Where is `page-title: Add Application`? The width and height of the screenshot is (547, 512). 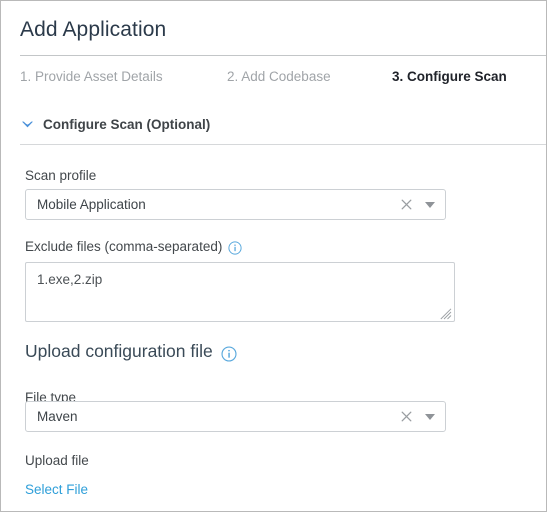
page-title: Add Application is located at coordinates (93, 29).